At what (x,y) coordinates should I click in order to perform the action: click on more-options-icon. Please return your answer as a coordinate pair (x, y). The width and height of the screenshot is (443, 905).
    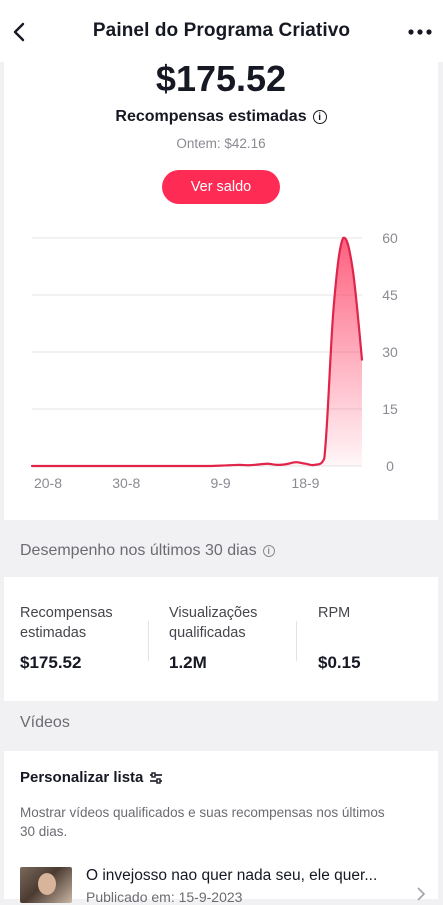
    Looking at the image, I should click on (420, 32).